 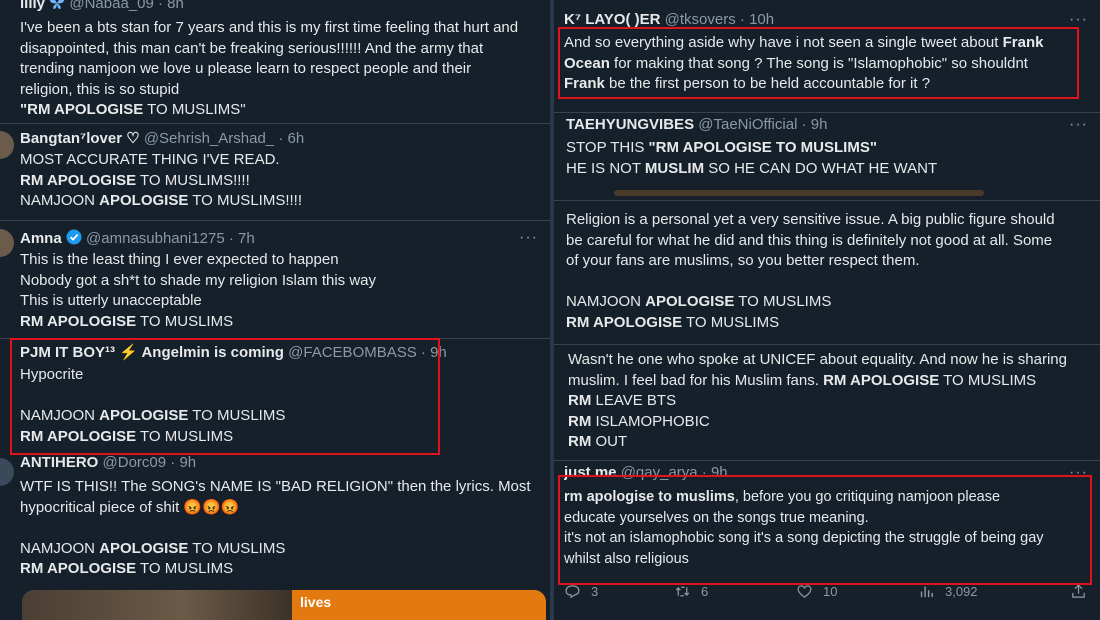 I want to click on user-handle: @Sehrish_Arshad_, so click(x=209, y=138).